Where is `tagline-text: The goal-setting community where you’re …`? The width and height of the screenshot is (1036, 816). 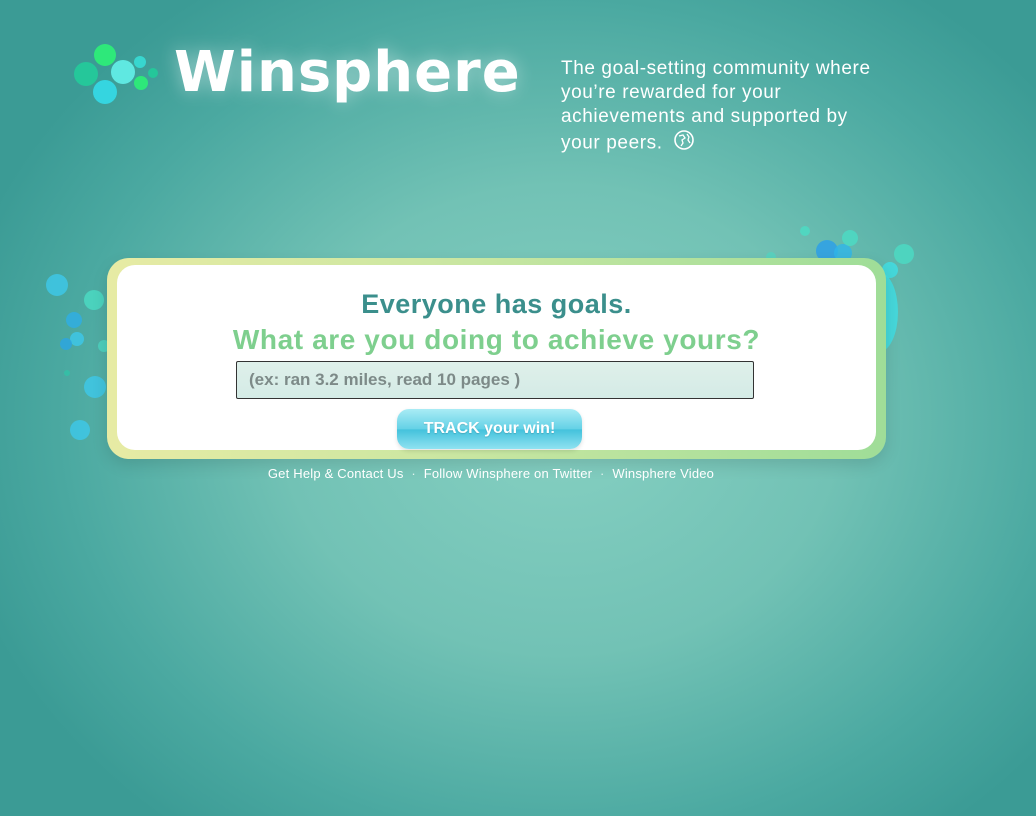 tagline-text: The goal-setting community where you’re … is located at coordinates (716, 106).